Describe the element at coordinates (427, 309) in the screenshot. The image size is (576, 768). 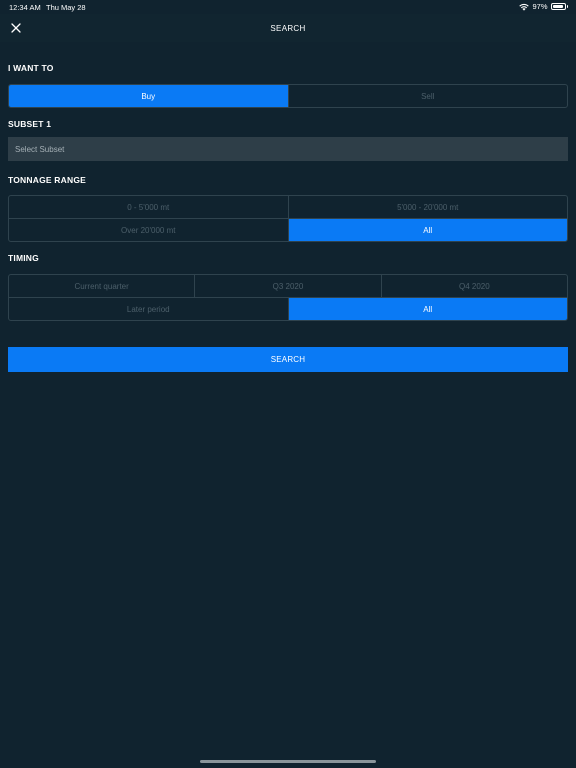
I see `timing-option-all: All` at that location.